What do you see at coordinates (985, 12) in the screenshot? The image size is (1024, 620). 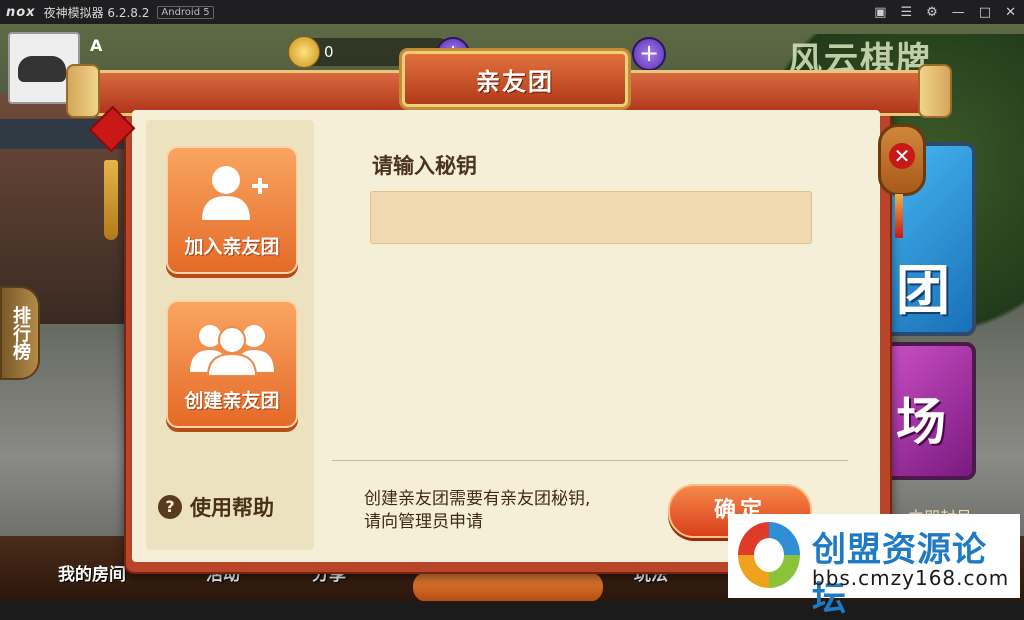 I see `maximize-icon: □` at bounding box center [985, 12].